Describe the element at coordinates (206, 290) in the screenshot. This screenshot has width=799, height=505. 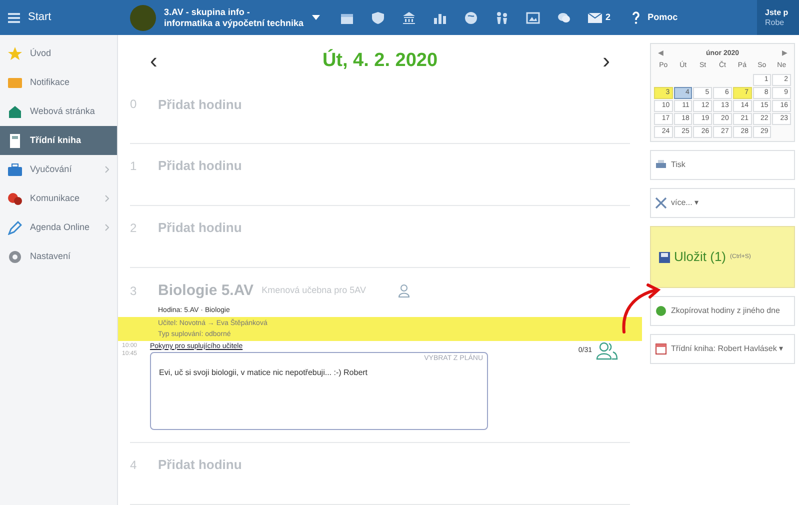
I see `lesson-subject: Biologie 5.AV` at that location.